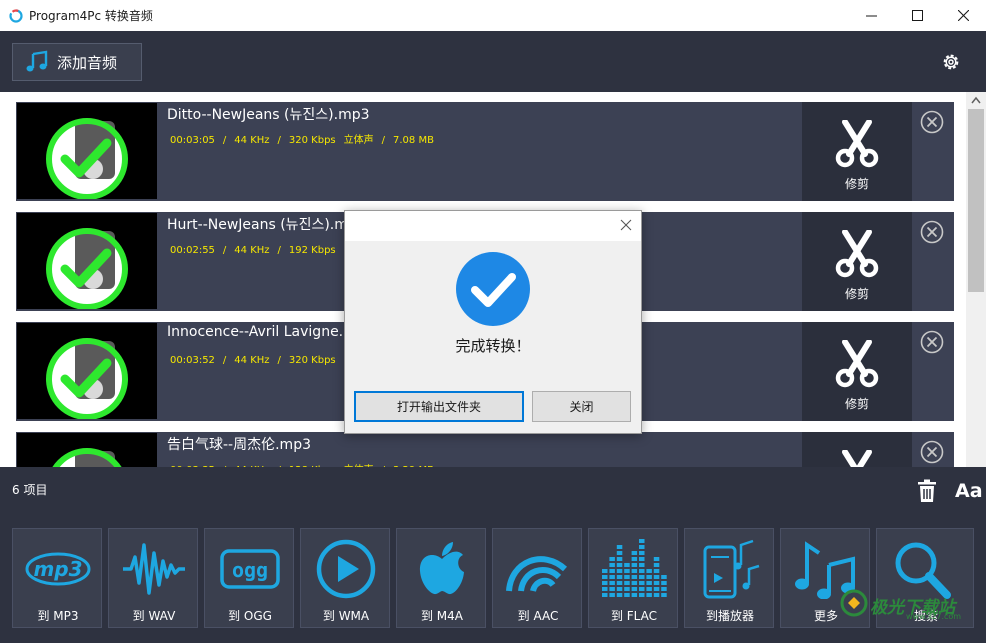 The image size is (986, 643). I want to click on add-audio-button: 添加音频, so click(77, 62).